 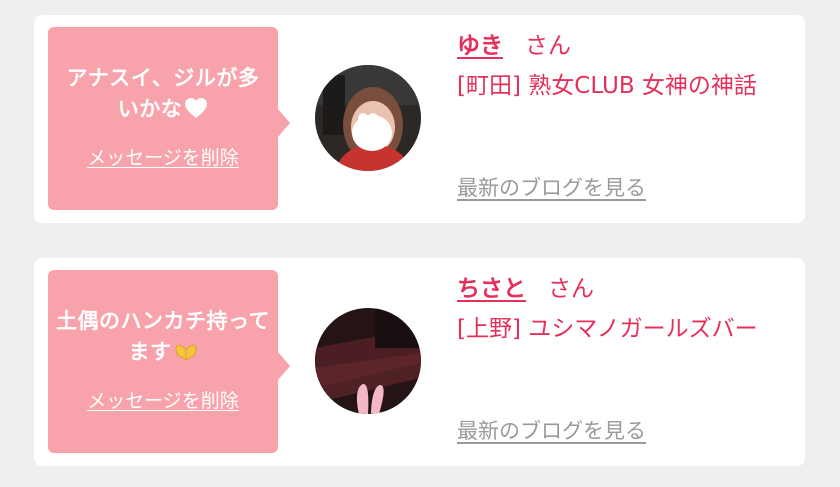 What do you see at coordinates (480, 46) in the screenshot?
I see `sender-name-link: ゆき` at bounding box center [480, 46].